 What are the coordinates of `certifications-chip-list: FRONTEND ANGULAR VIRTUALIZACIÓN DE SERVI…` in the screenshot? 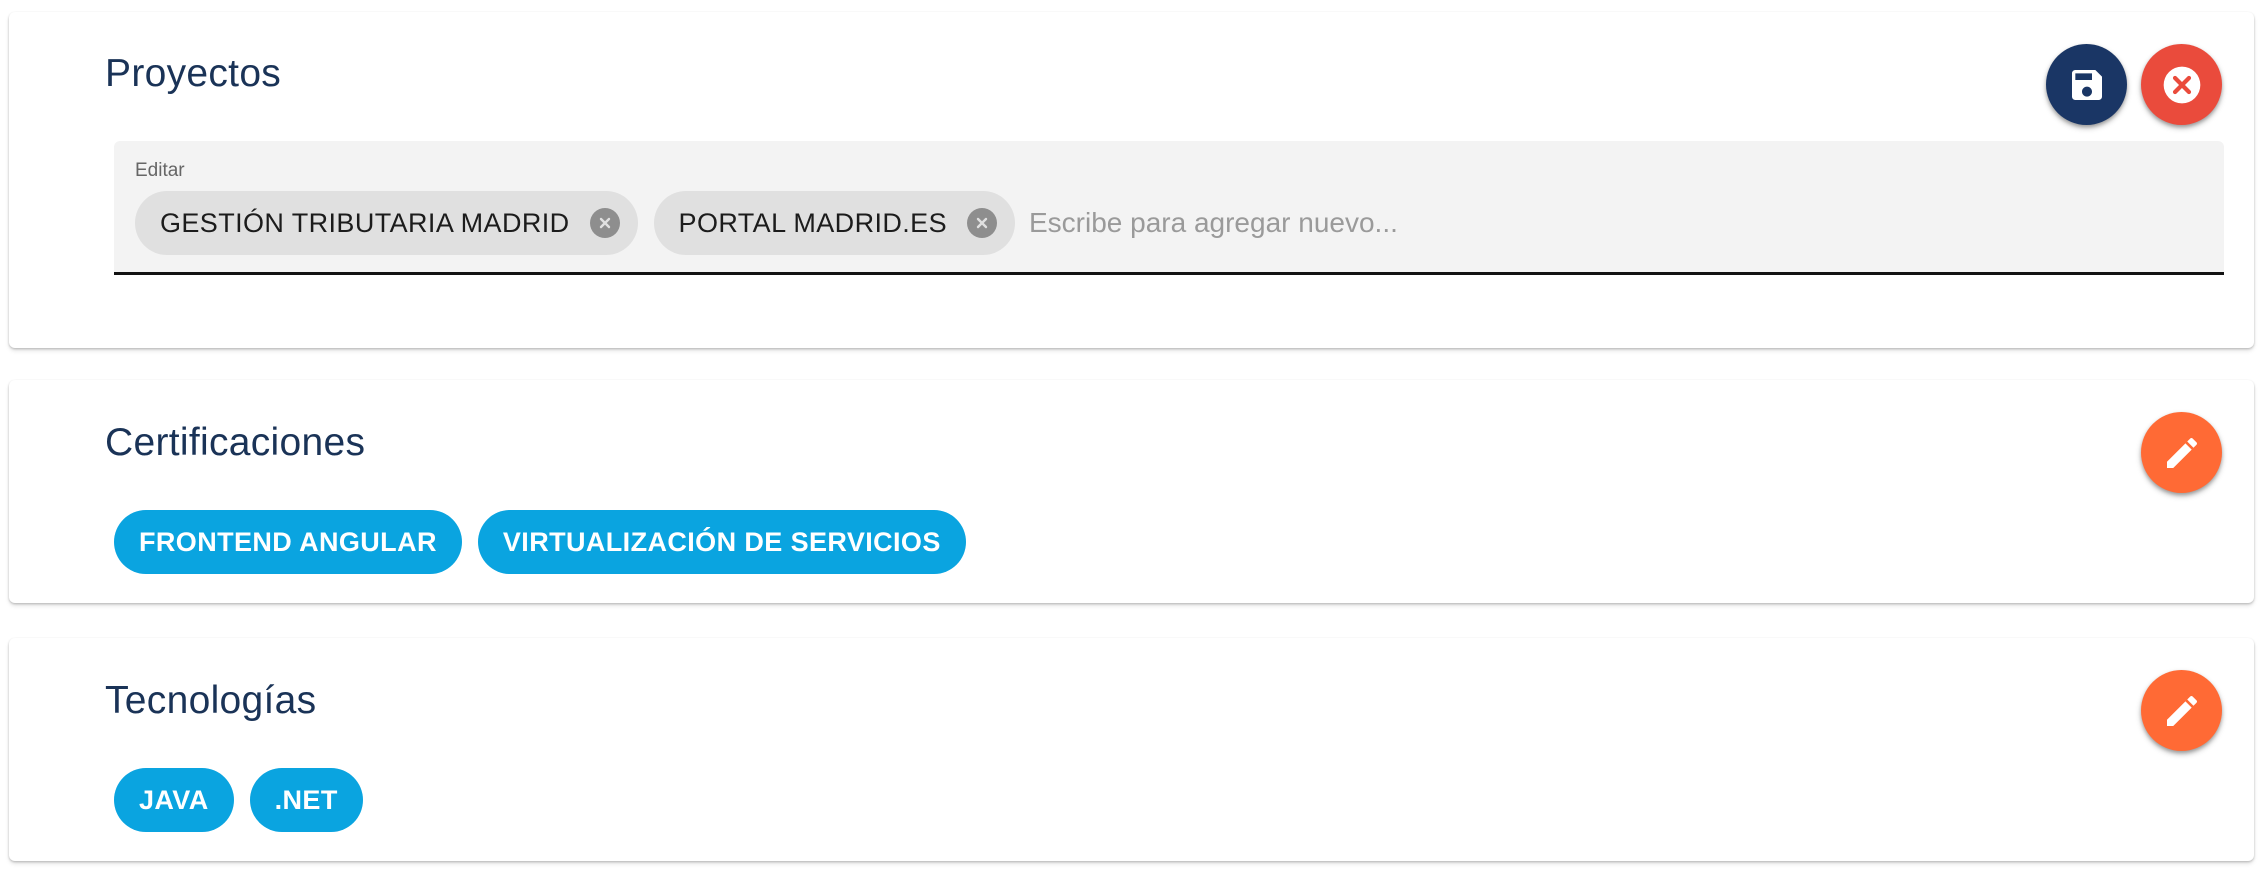 It's located at (540, 542).